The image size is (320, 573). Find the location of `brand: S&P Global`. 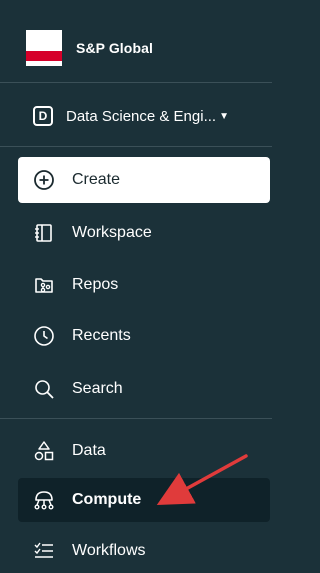

brand: S&P Global is located at coordinates (89, 48).